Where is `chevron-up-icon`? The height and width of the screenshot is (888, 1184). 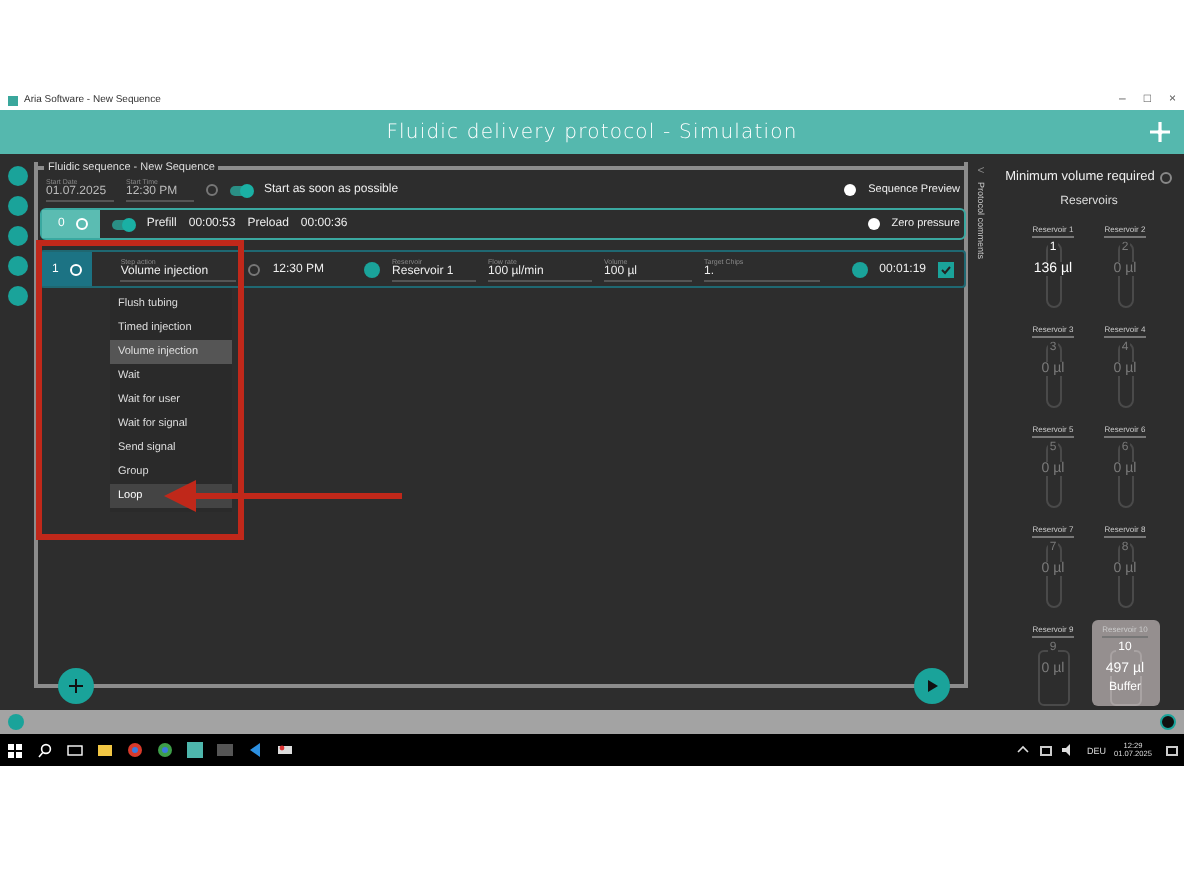 chevron-up-icon is located at coordinates (1023, 750).